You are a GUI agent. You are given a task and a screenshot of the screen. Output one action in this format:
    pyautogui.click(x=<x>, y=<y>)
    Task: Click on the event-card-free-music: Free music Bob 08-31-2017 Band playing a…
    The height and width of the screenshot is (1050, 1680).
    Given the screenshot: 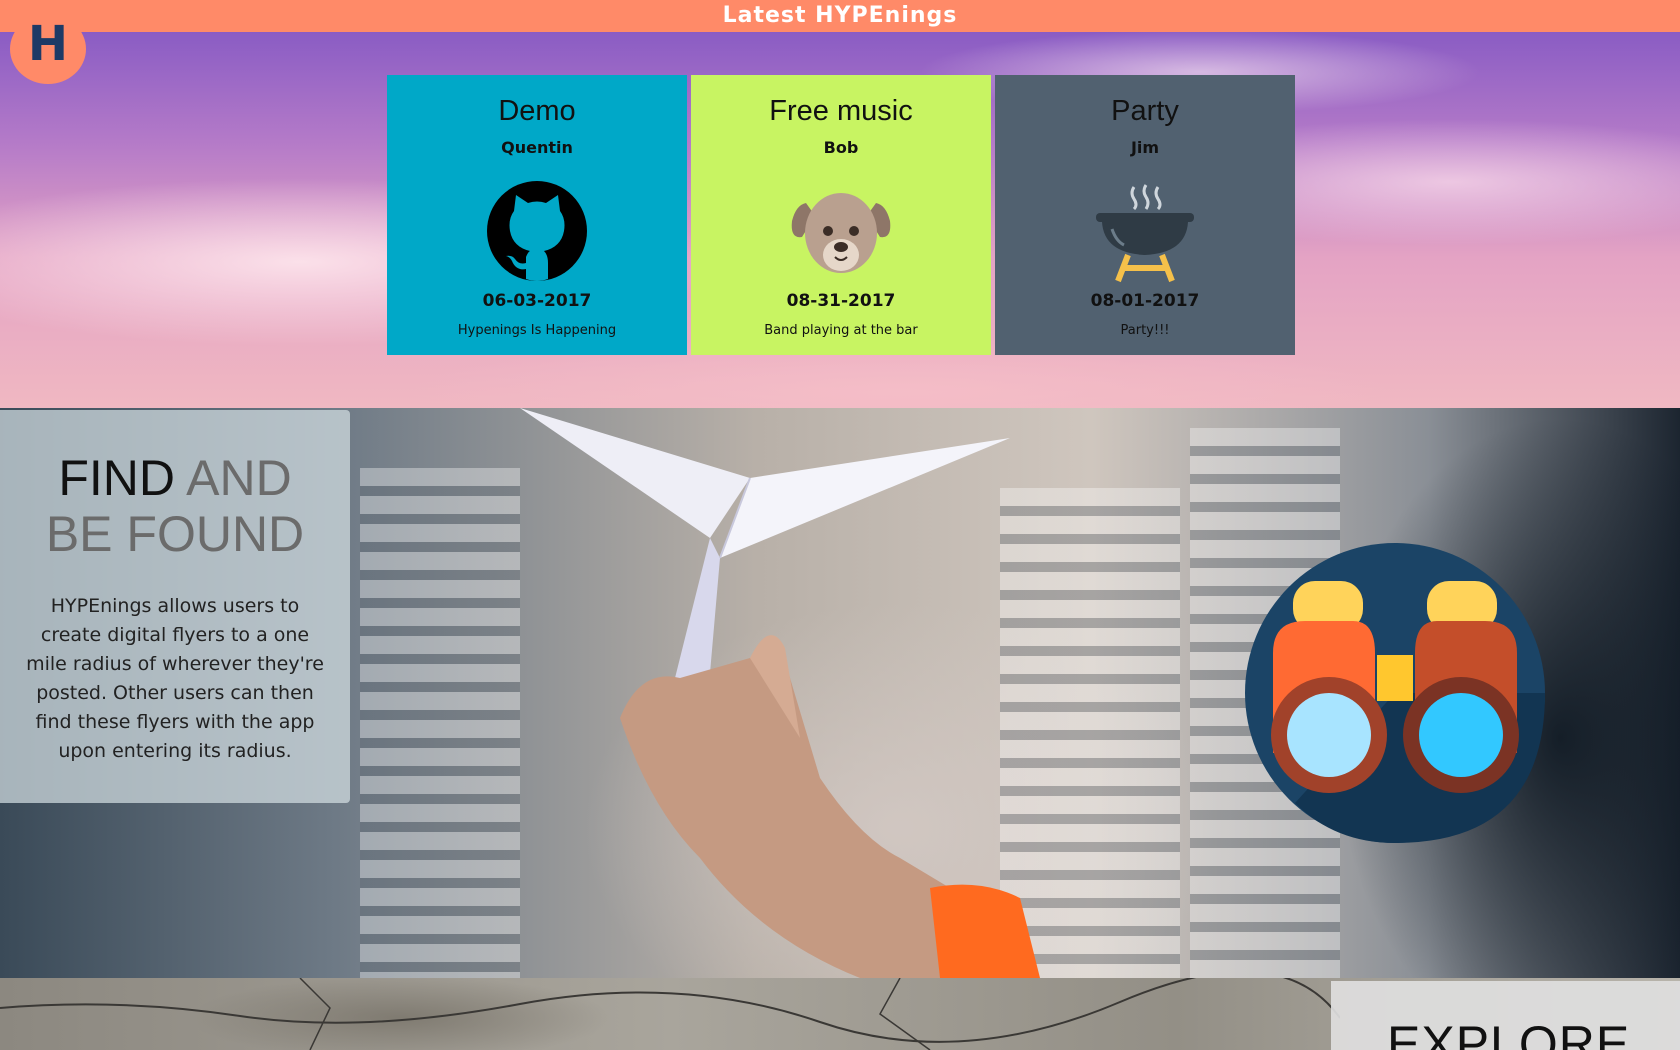 What is the action you would take?
    pyautogui.click(x=841, y=215)
    